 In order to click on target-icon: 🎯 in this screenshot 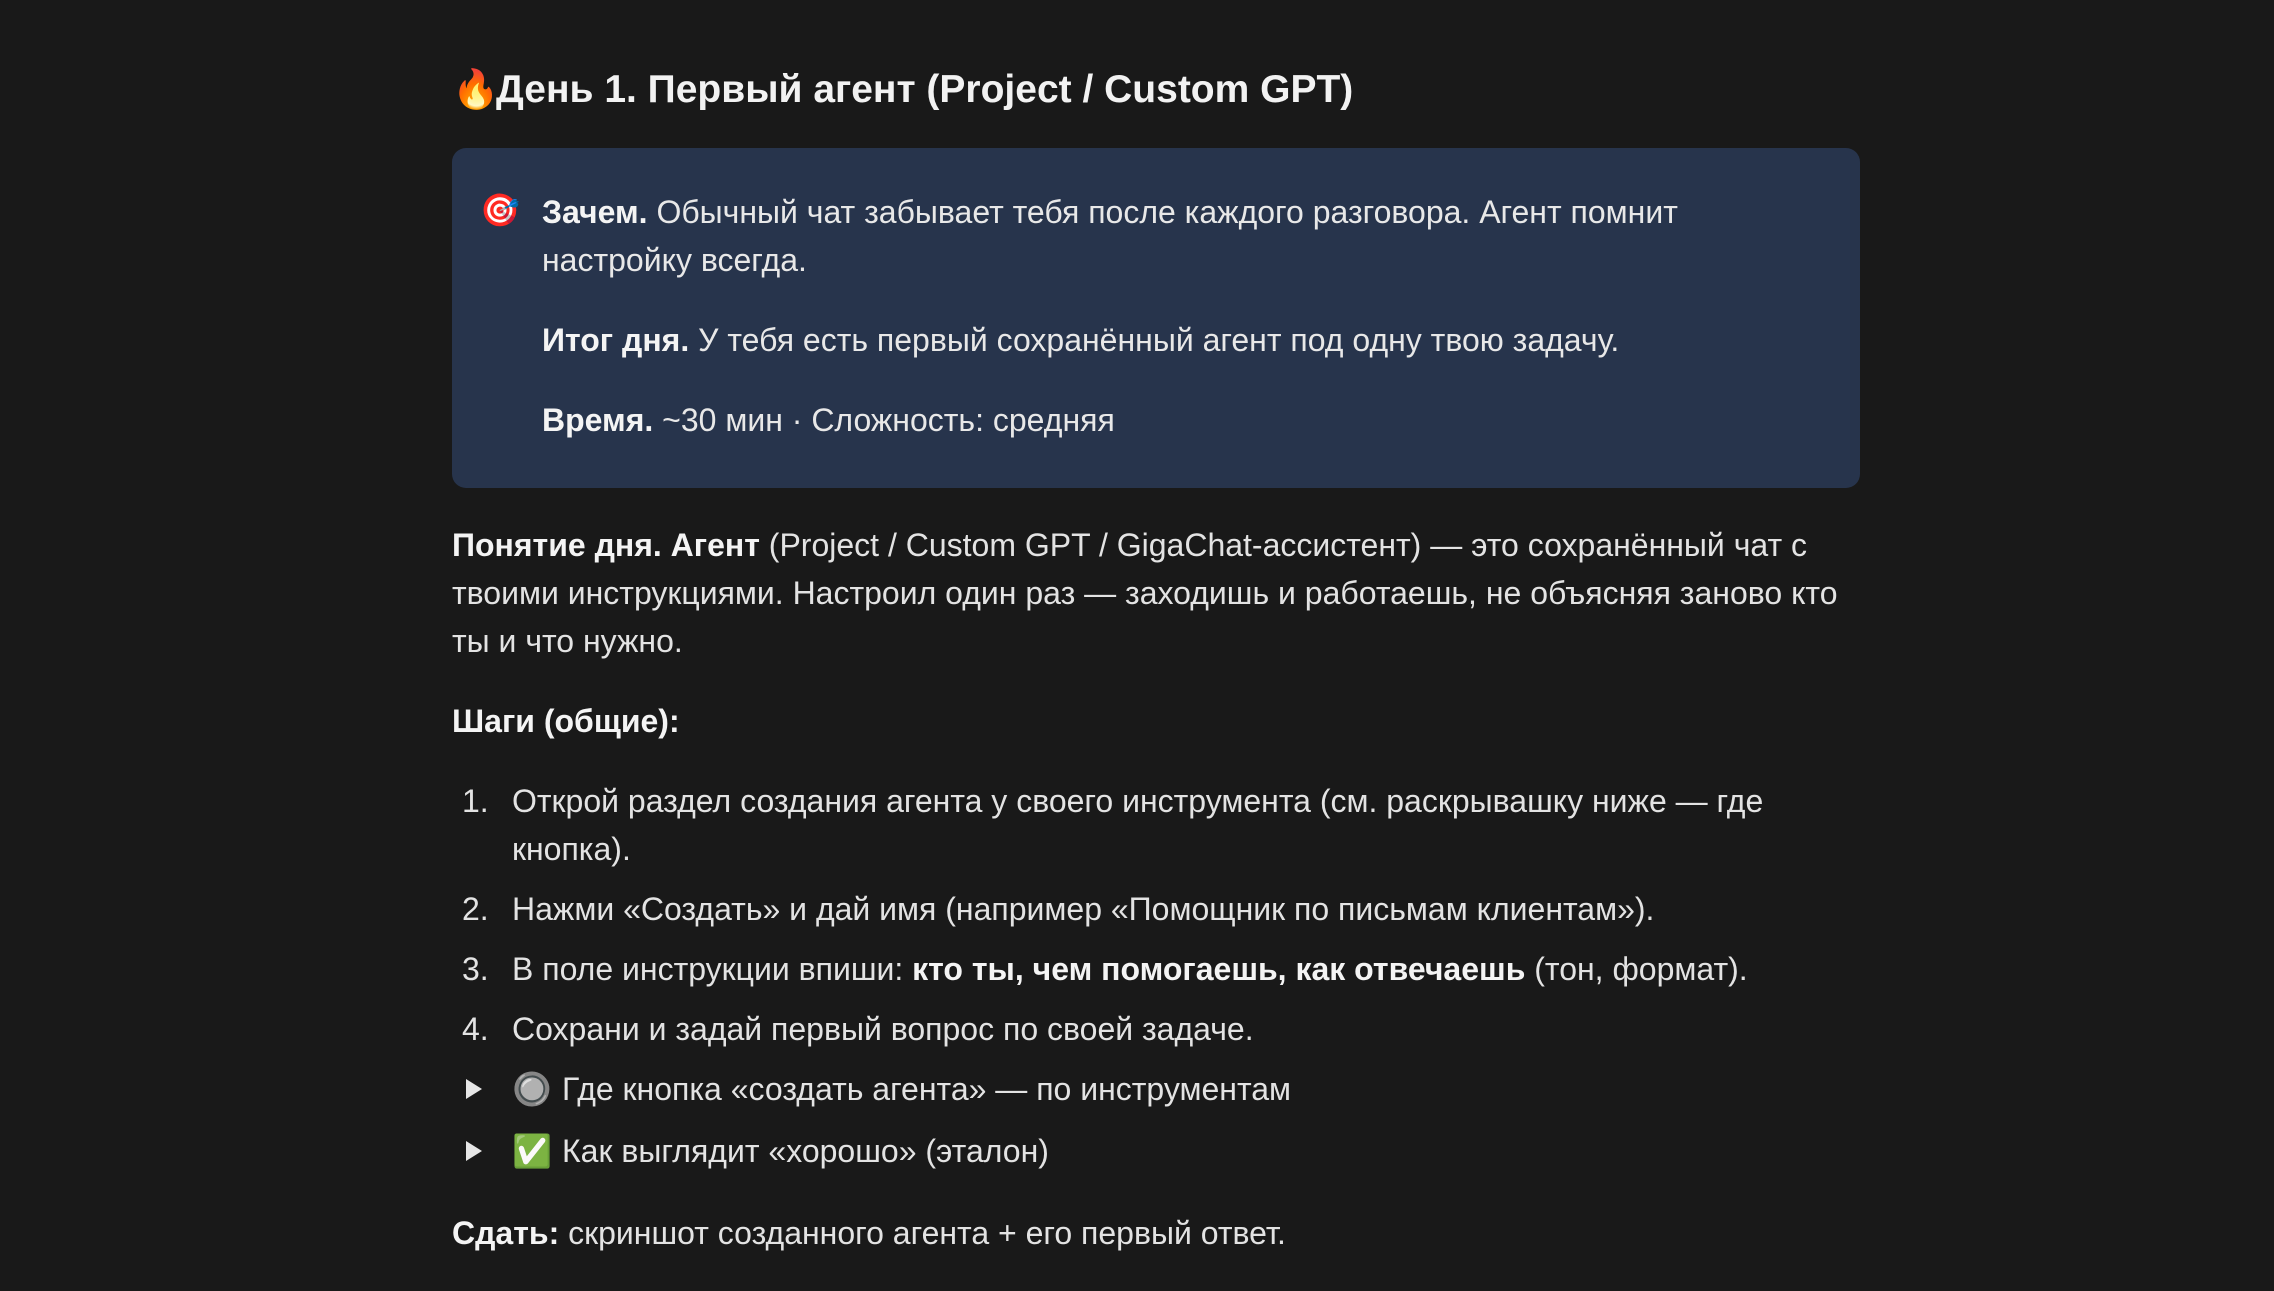, I will do `click(500, 210)`.